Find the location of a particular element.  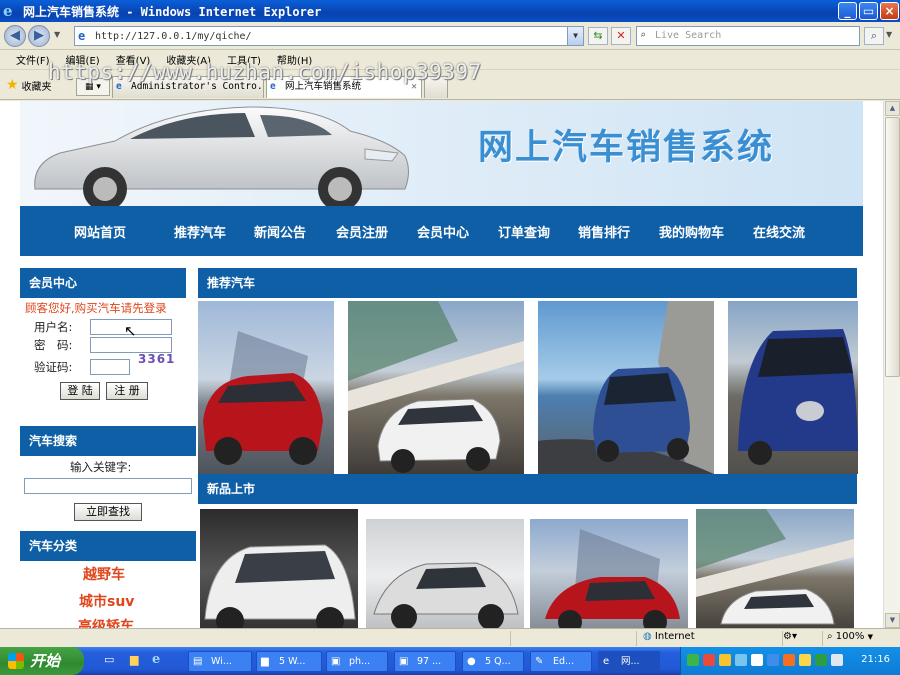

car-photo-blue-mercedes is located at coordinates (793, 387).